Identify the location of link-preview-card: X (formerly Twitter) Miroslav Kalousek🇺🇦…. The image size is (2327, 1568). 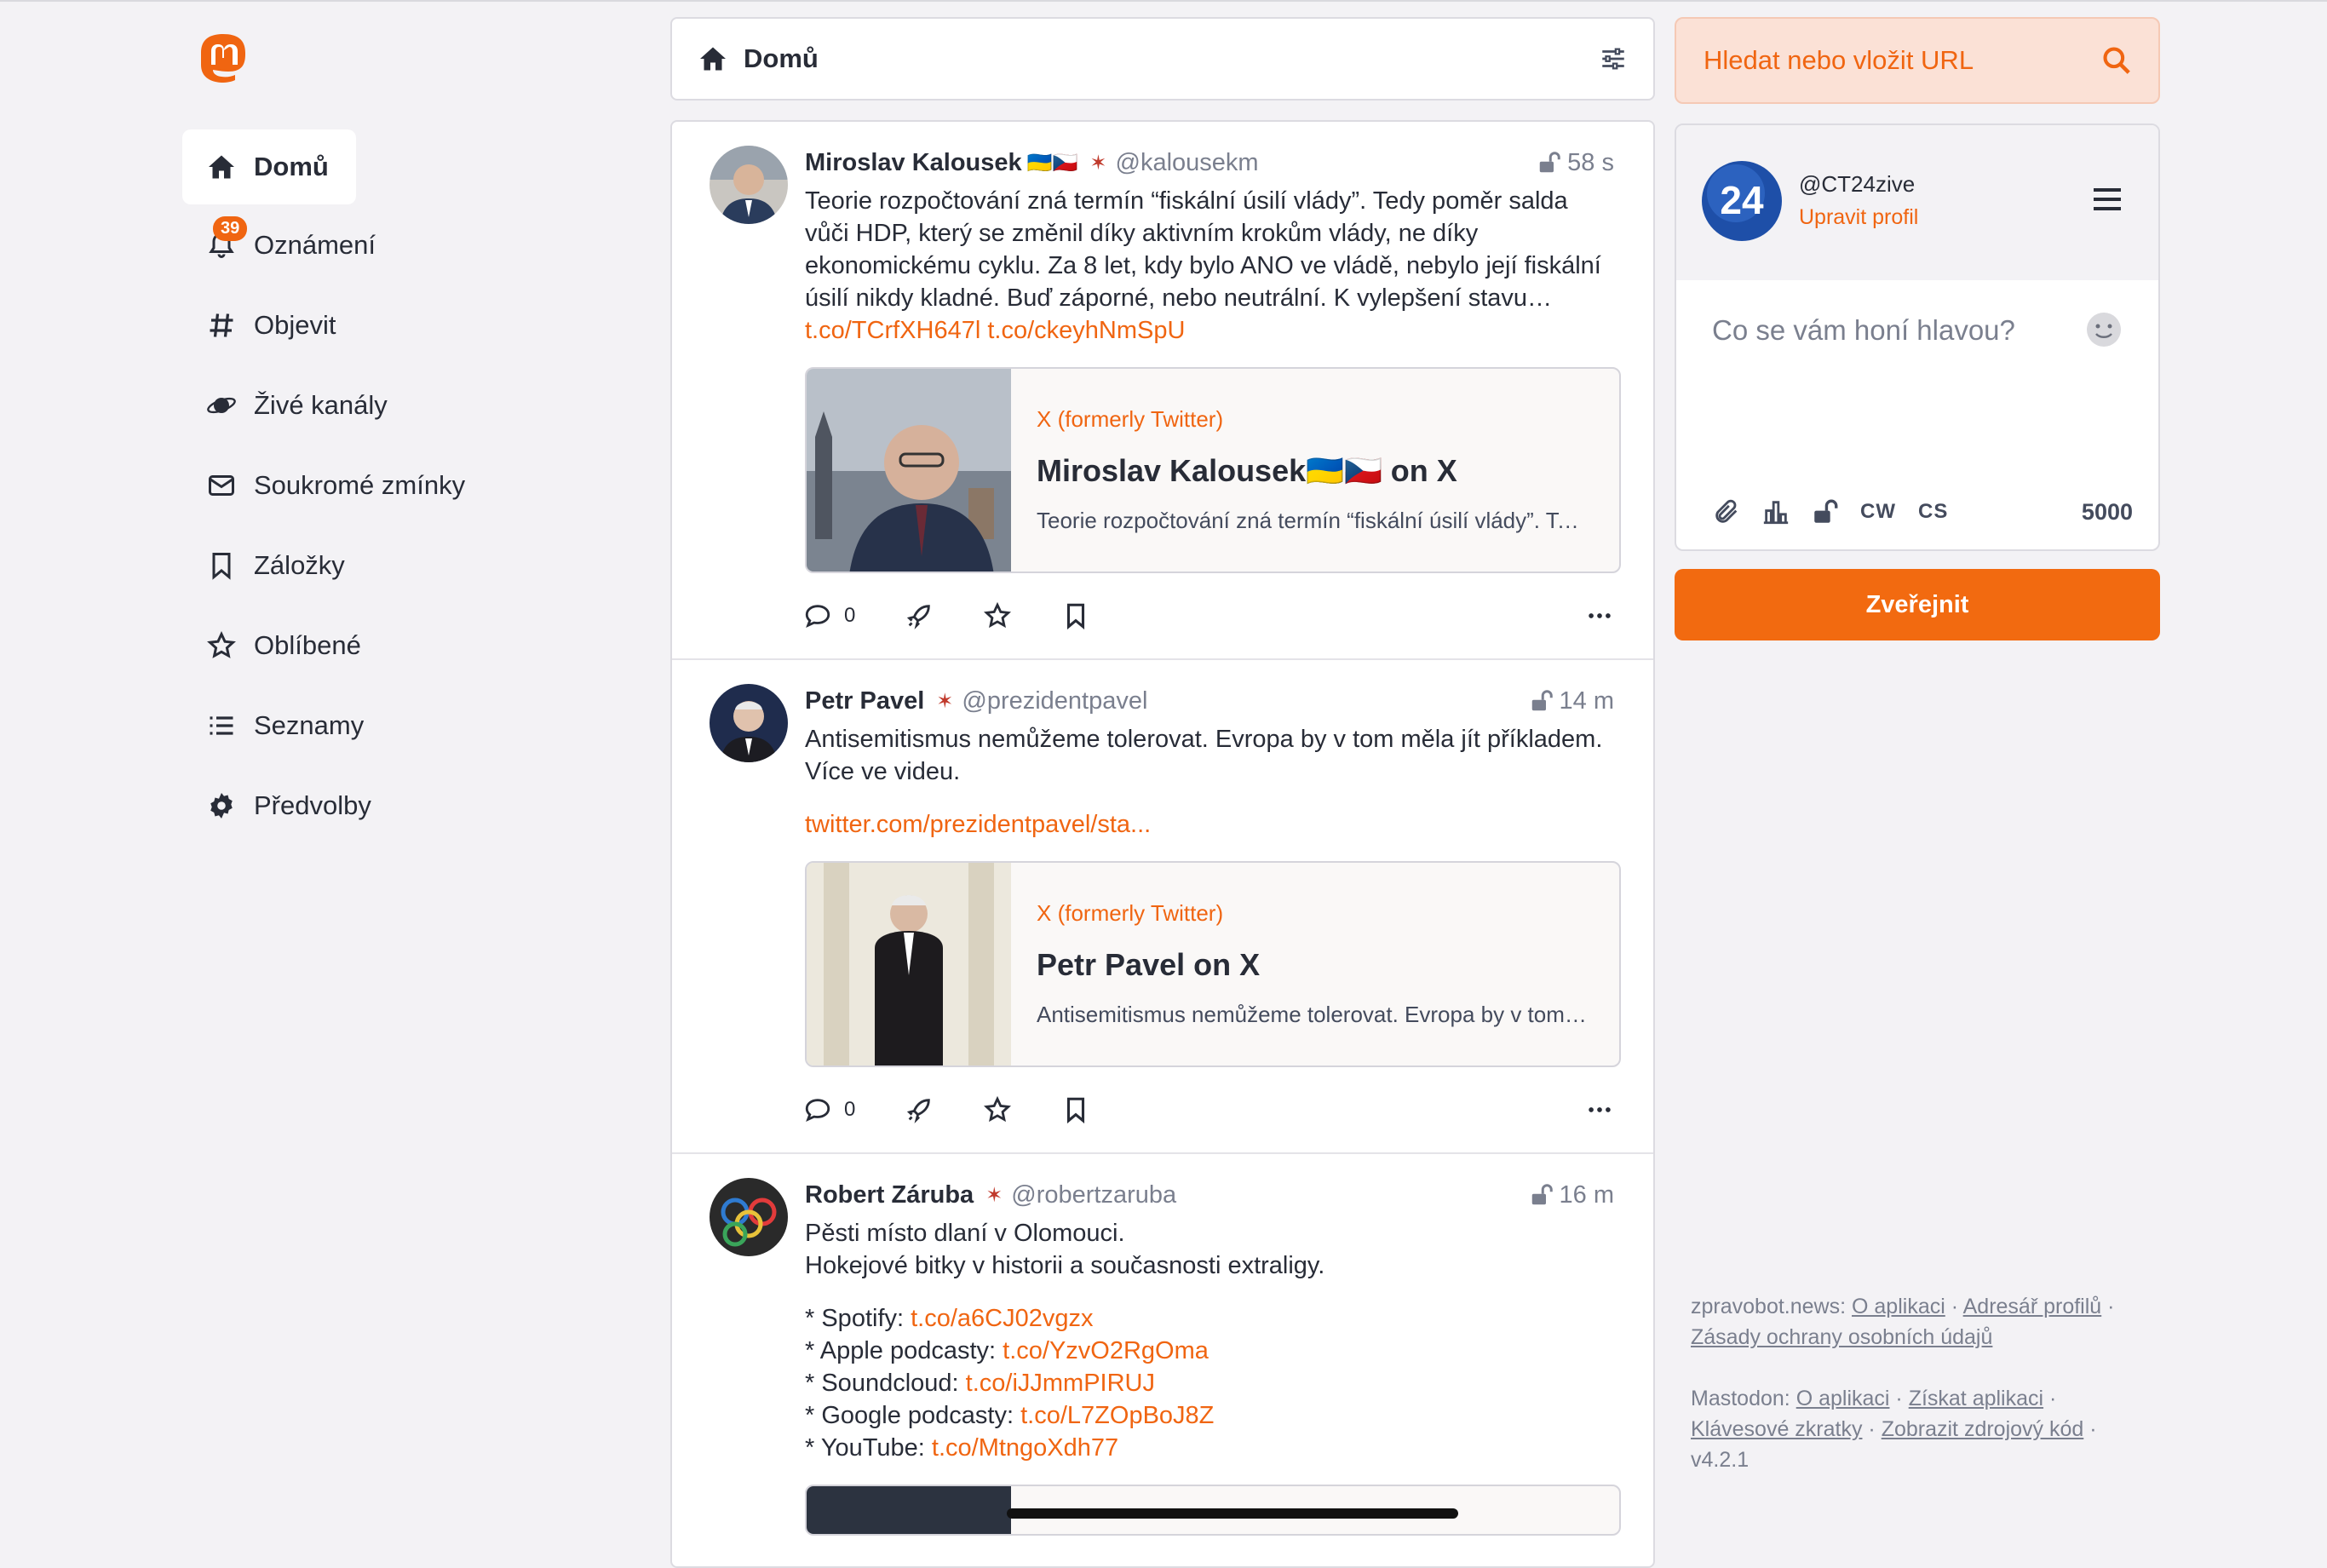
(1213, 470).